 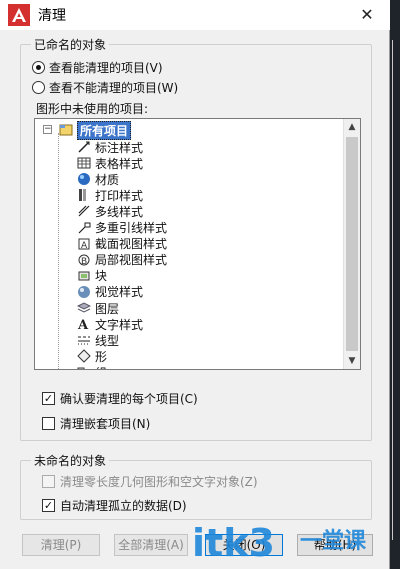 What do you see at coordinates (101, 276) in the screenshot?
I see `tree-item-label: 块` at bounding box center [101, 276].